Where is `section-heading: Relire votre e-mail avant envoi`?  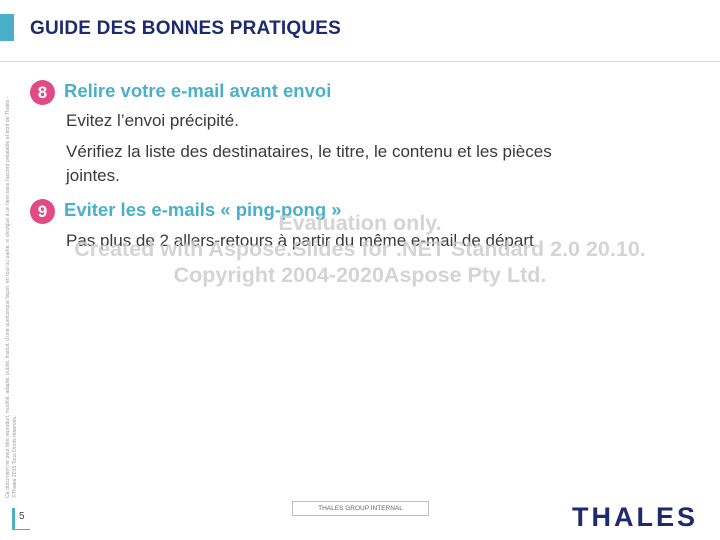 section-heading: Relire votre e-mail avant envoi is located at coordinates (198, 90).